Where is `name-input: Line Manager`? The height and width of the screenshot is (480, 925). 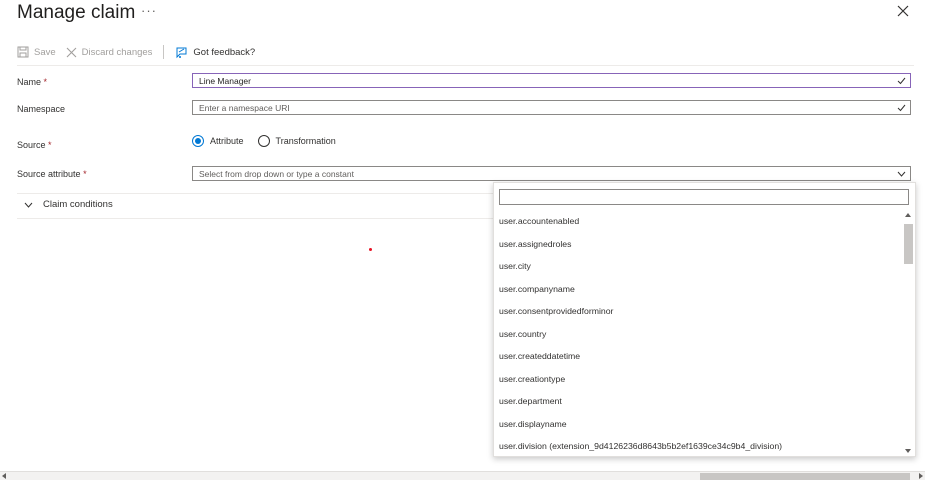 name-input: Line Manager is located at coordinates (551, 80).